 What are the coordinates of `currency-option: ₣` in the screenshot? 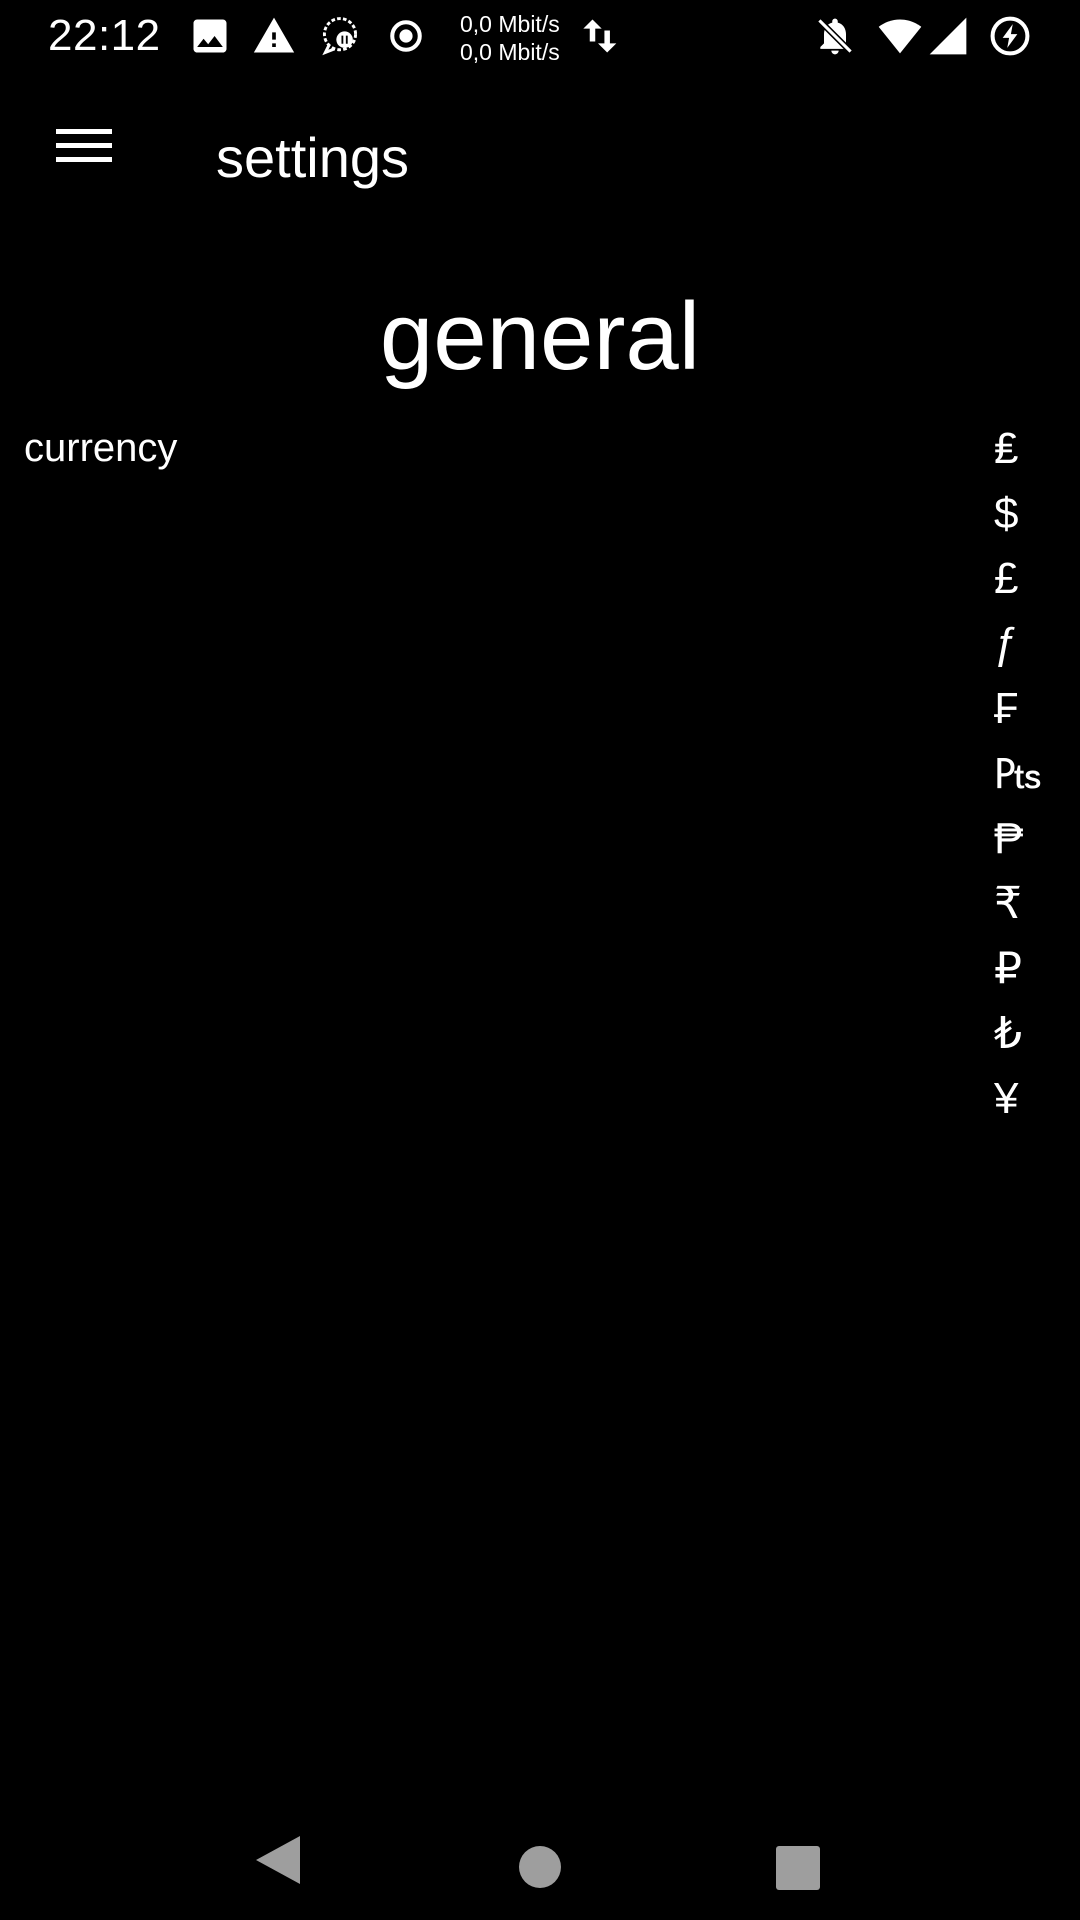 It's located at (1030, 708).